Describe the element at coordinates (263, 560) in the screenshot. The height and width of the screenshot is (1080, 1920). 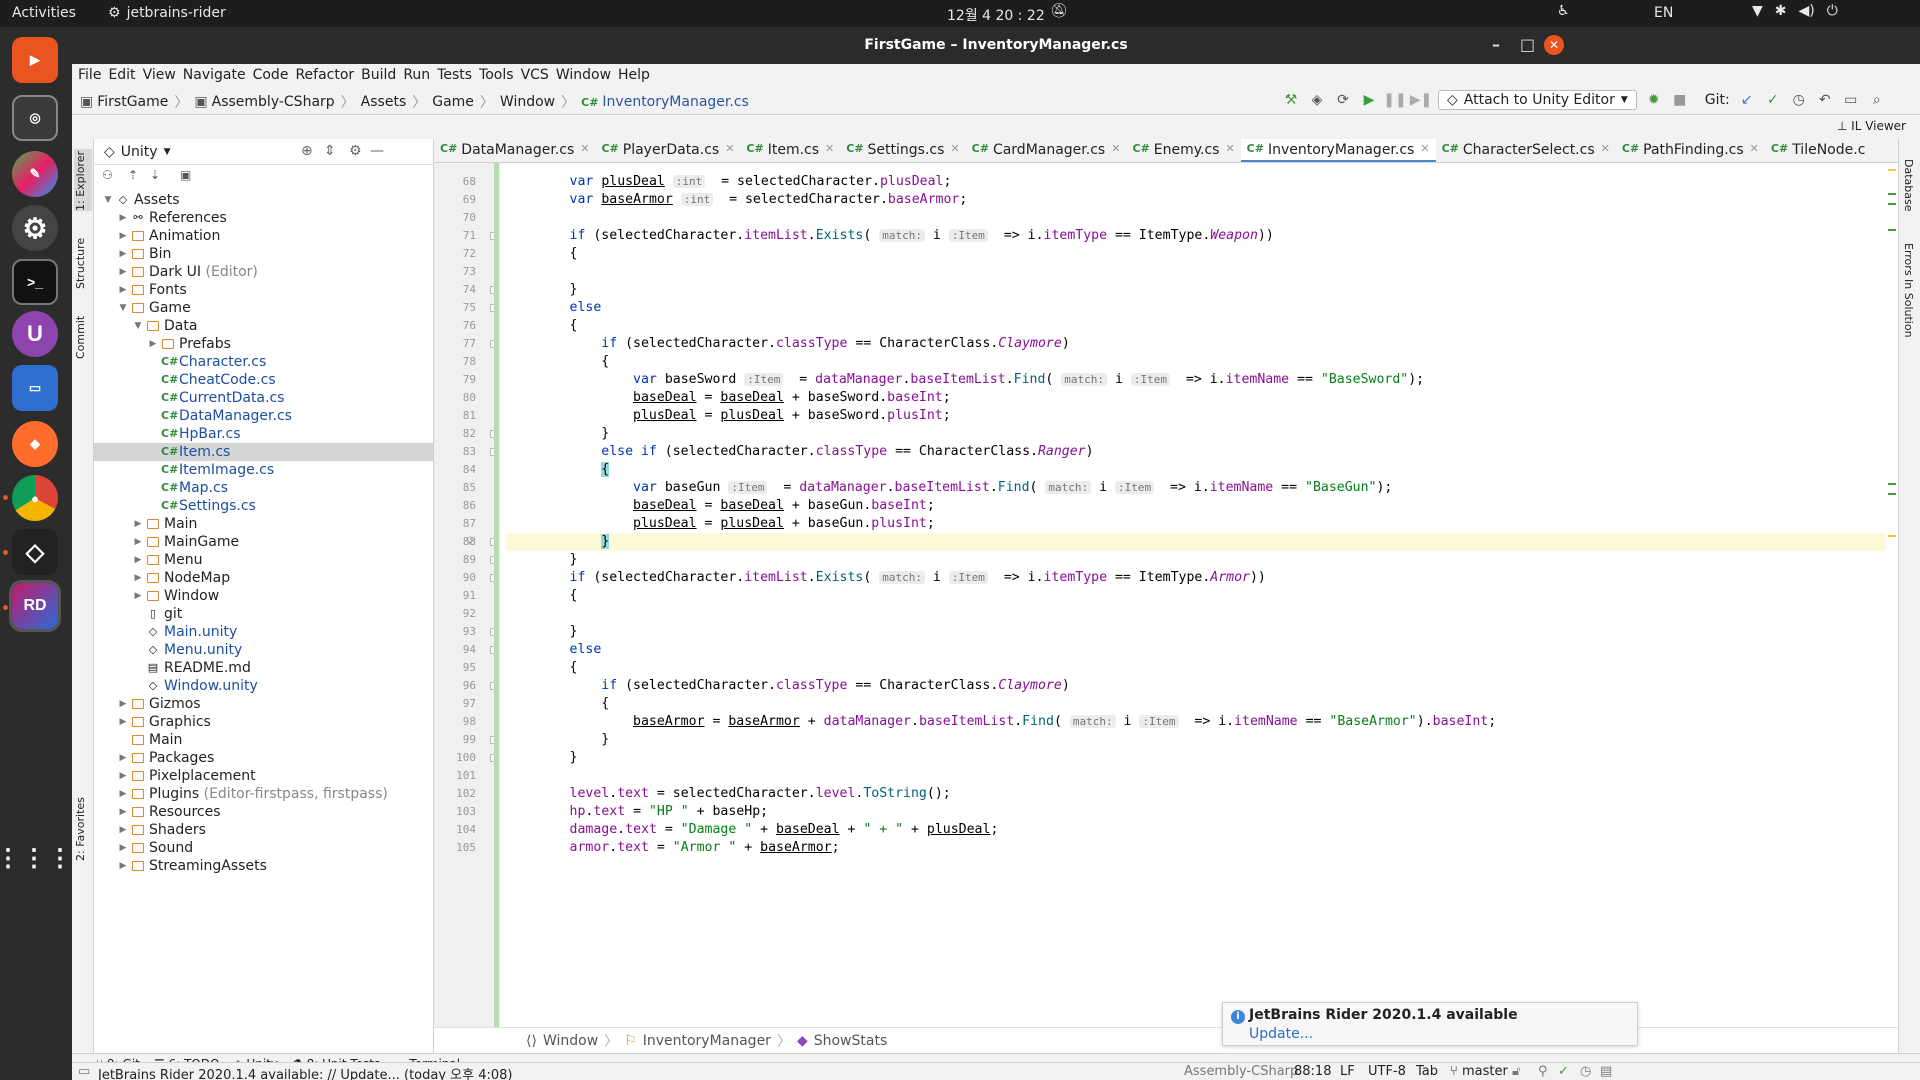
I see `tree-item: ▶ Menu` at that location.